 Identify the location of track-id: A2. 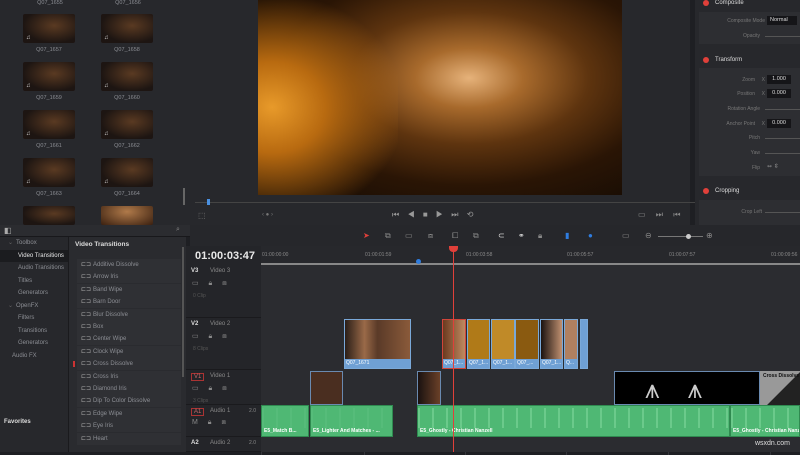
(195, 443).